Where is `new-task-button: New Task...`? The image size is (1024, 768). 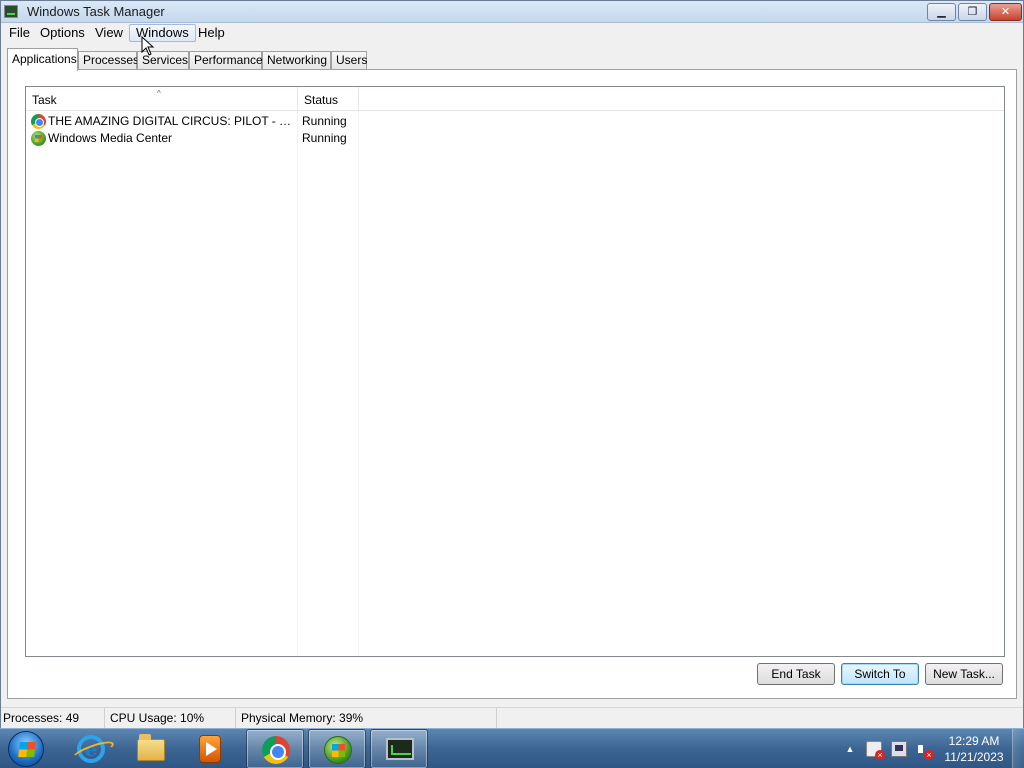 new-task-button: New Task... is located at coordinates (964, 674).